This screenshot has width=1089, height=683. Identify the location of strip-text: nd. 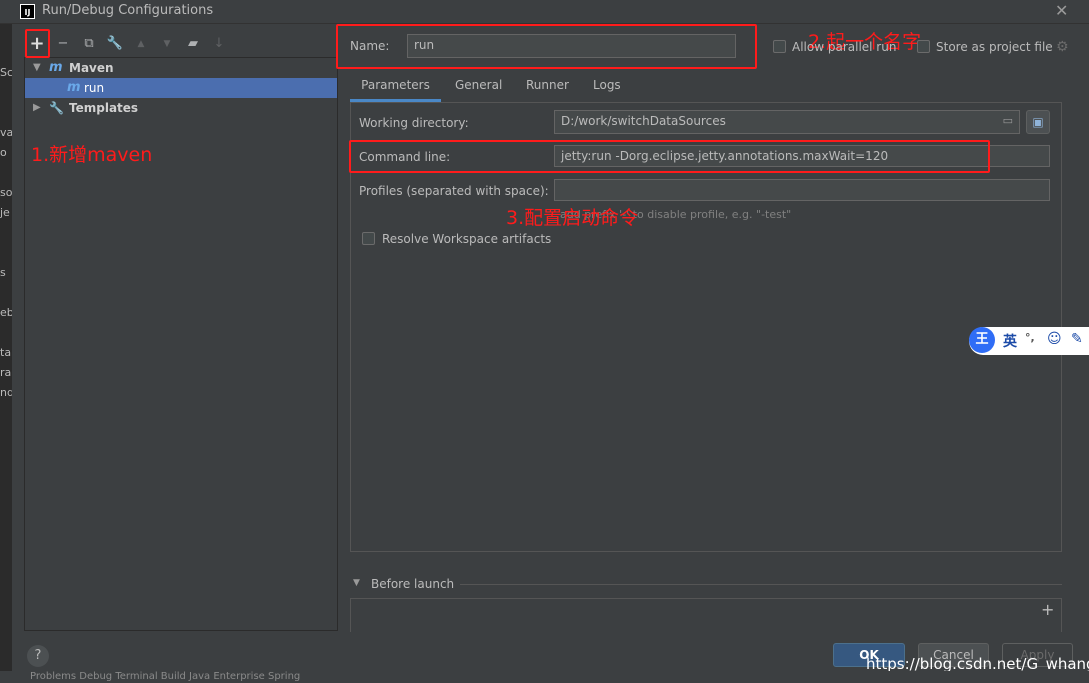
(6, 392).